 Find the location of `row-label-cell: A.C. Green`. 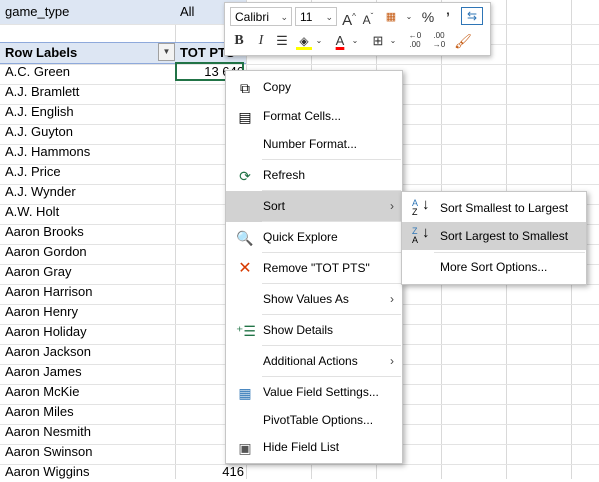

row-label-cell: A.C. Green is located at coordinates (89, 72).